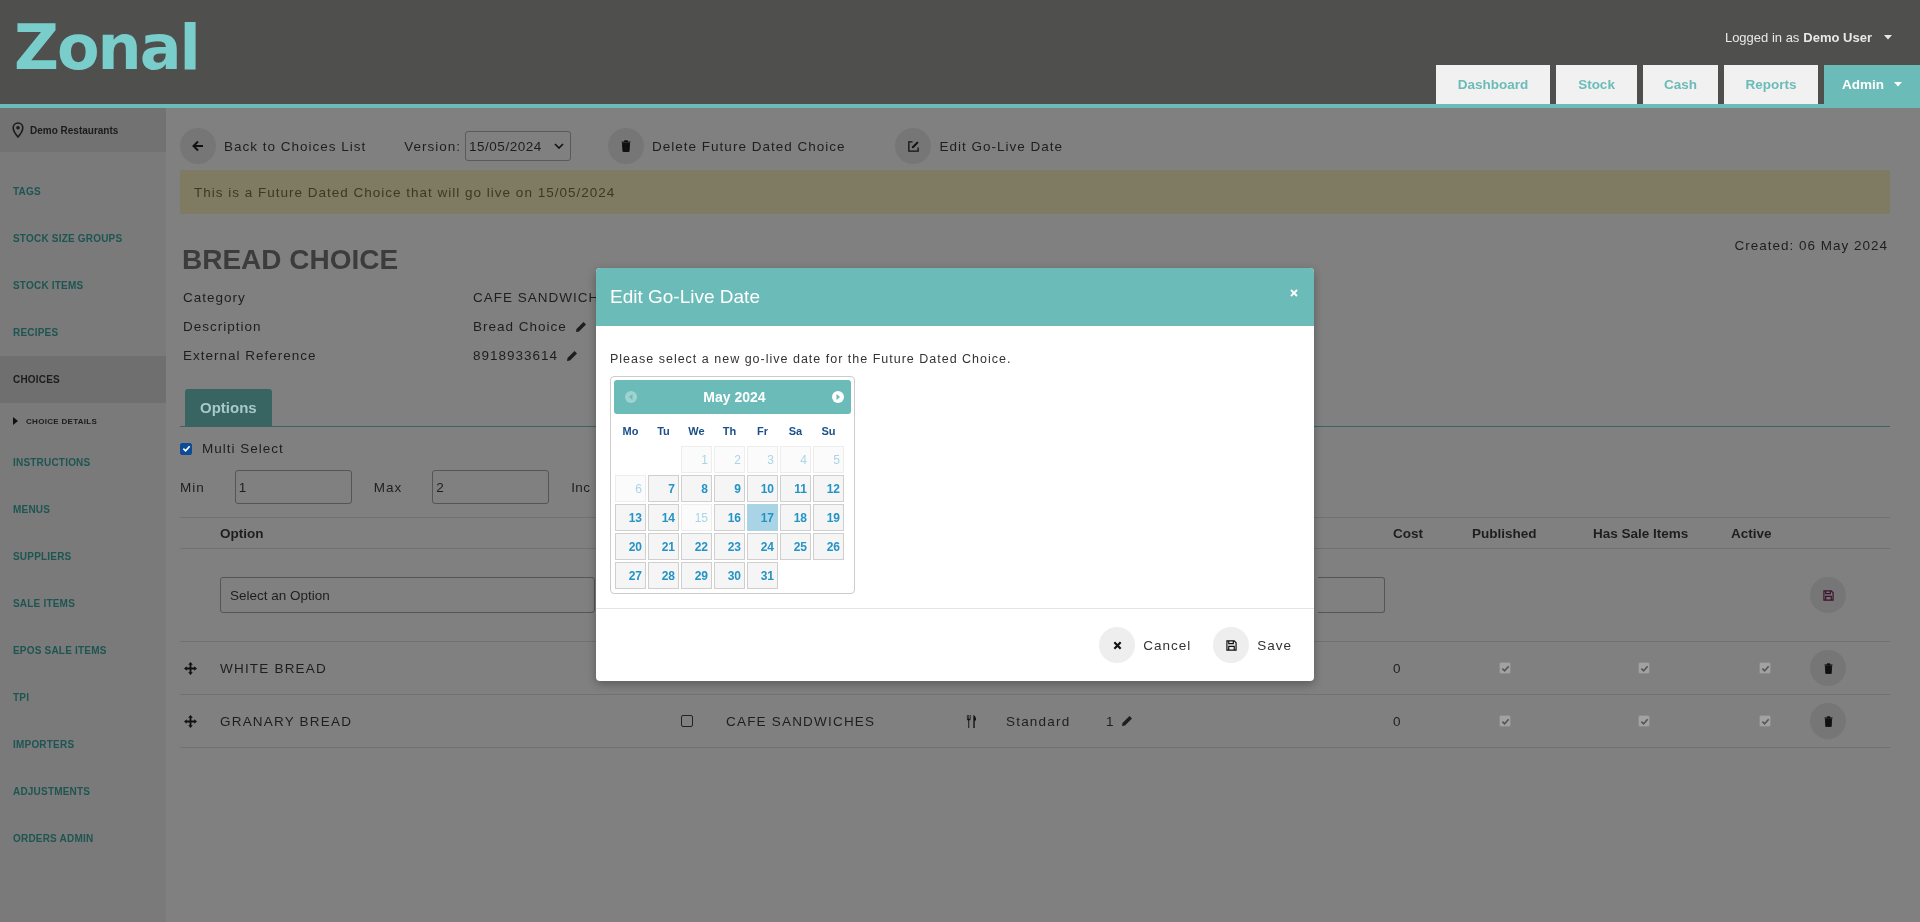  Describe the element at coordinates (228, 407) in the screenshot. I see `tab: Options` at that location.